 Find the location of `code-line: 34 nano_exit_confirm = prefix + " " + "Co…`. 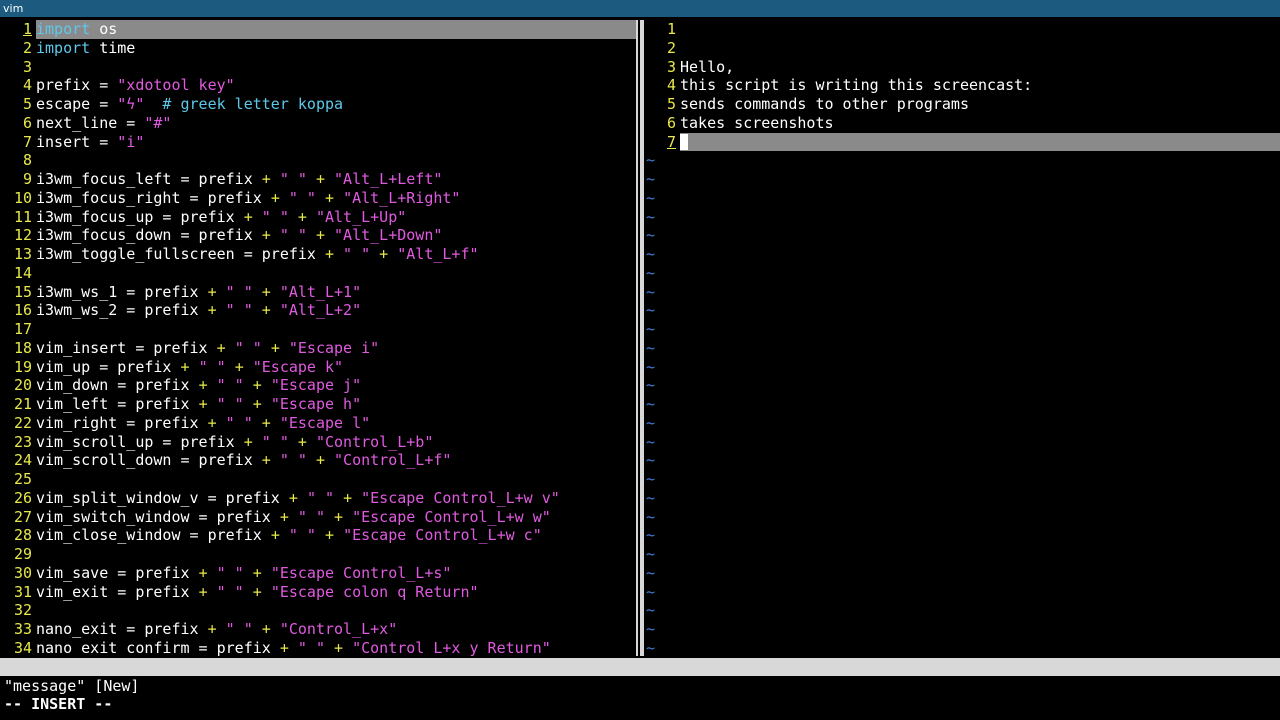

code-line: 34 nano_exit_confirm = prefix + " " + "Co… is located at coordinates (318, 647).